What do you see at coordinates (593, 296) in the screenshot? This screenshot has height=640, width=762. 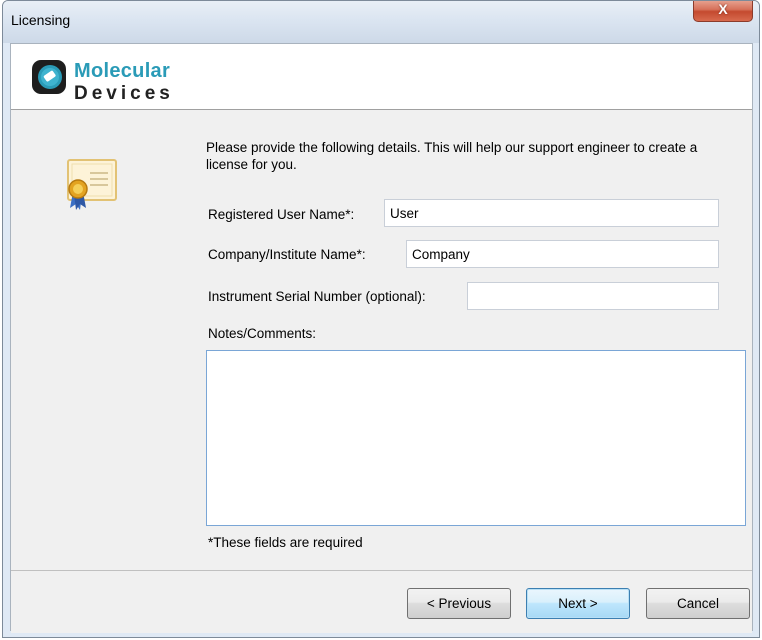 I see `serial-number-input` at bounding box center [593, 296].